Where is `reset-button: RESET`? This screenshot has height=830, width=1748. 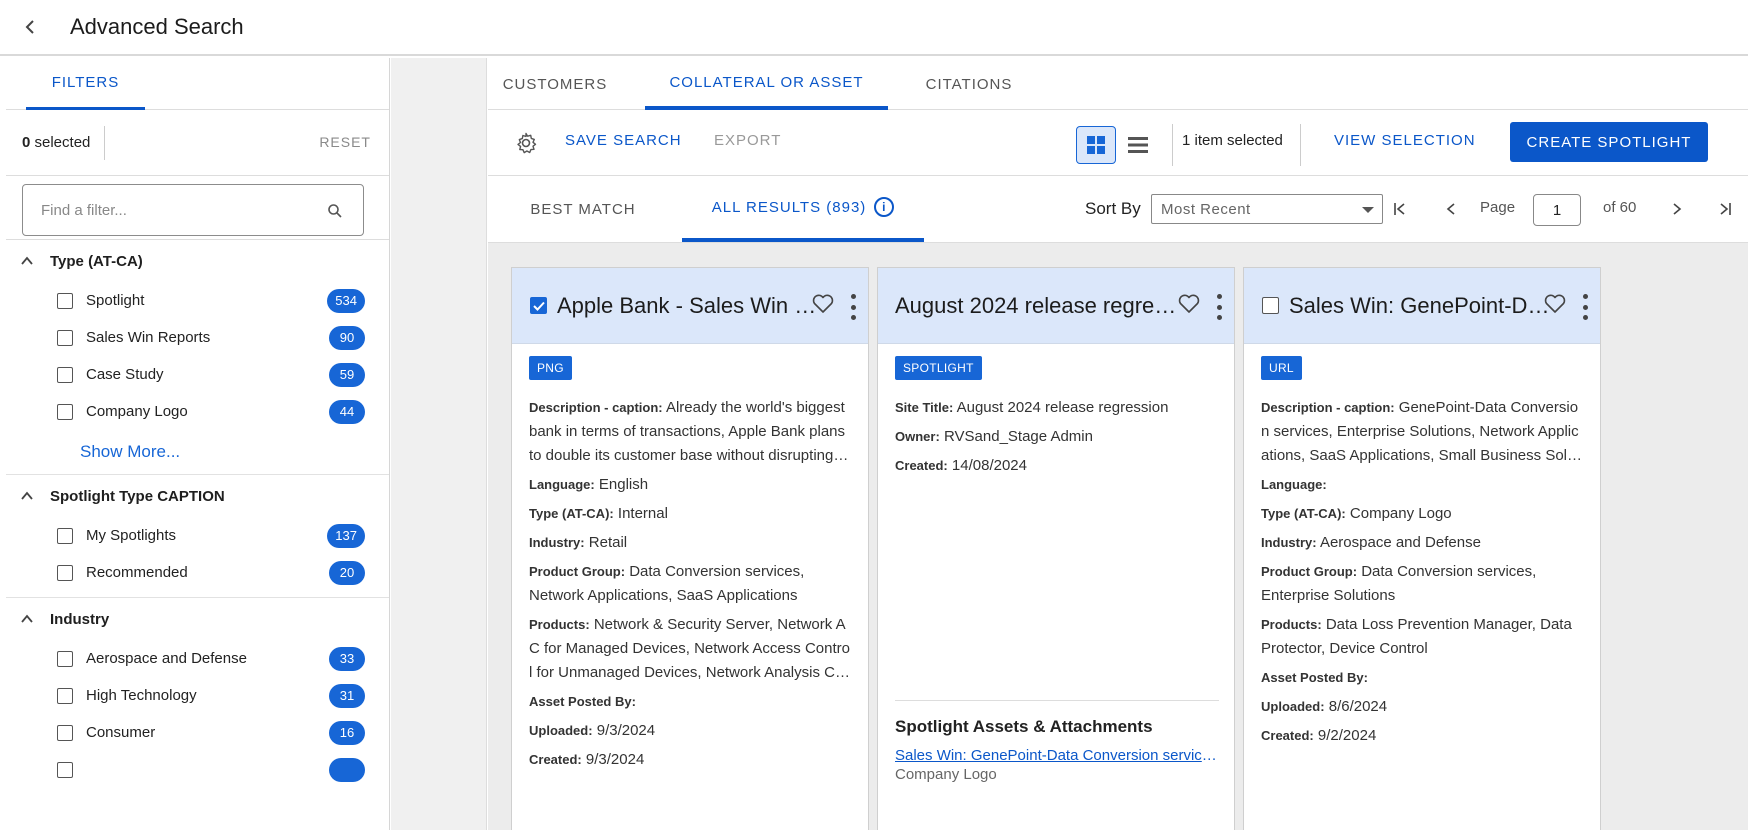
reset-button: RESET is located at coordinates (345, 142).